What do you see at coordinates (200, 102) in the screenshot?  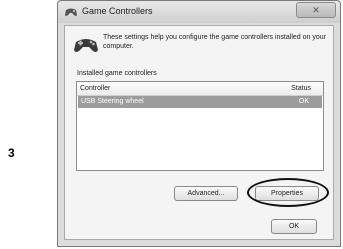 I see `list-row-selected: USB Steering wheel OK` at bounding box center [200, 102].